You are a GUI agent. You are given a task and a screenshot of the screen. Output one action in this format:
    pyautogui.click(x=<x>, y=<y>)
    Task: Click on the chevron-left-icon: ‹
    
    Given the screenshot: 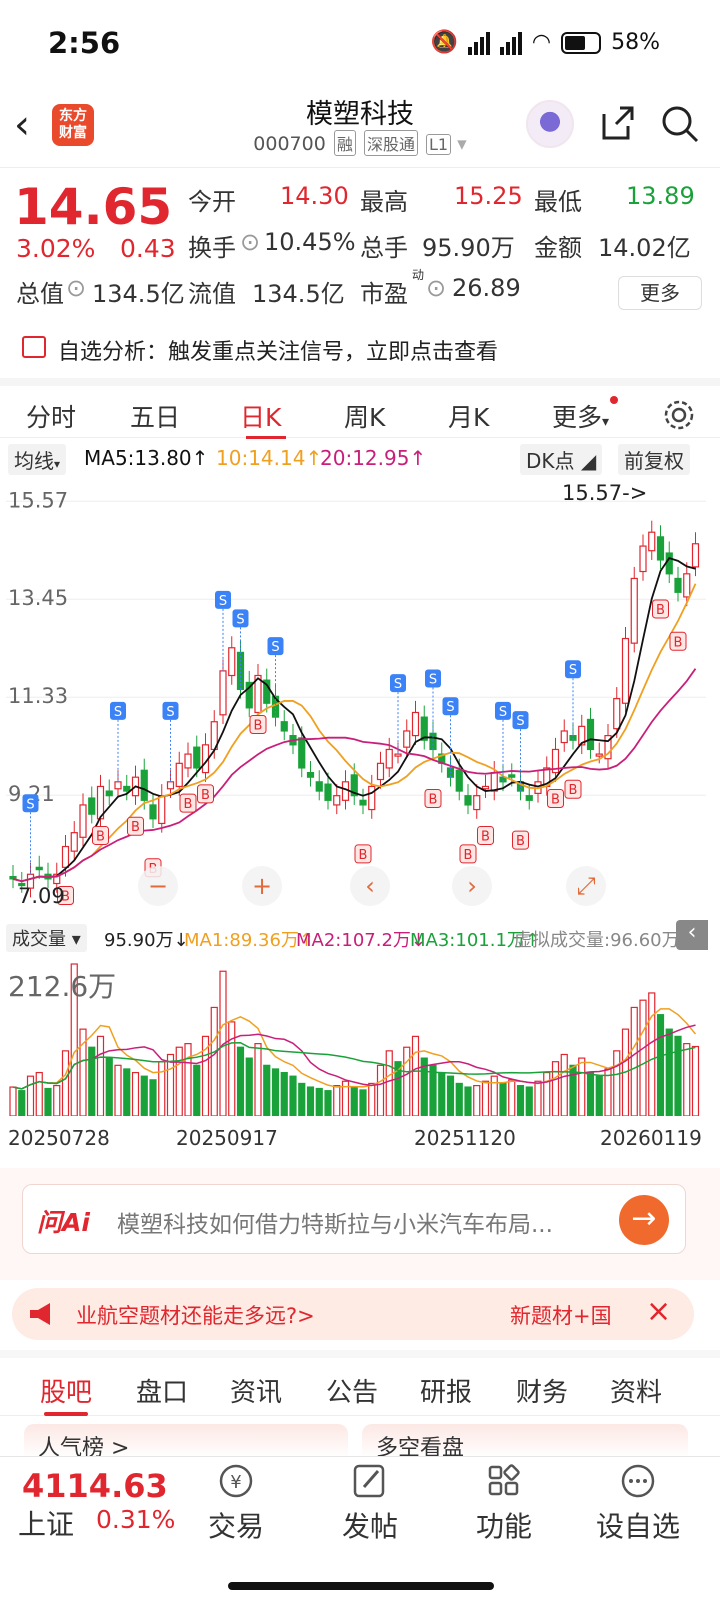 What is the action you would take?
    pyautogui.click(x=370, y=886)
    